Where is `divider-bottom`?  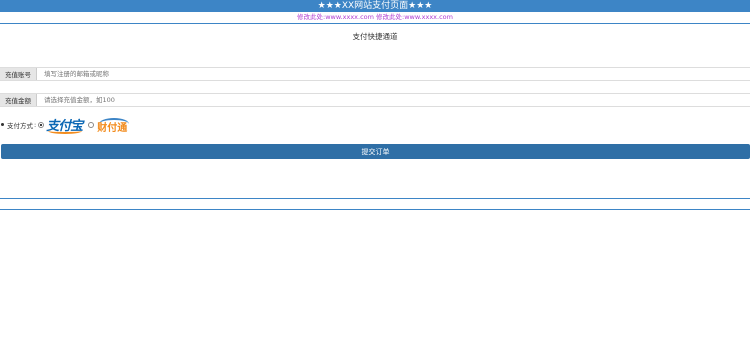
divider-bottom is located at coordinates (375, 209).